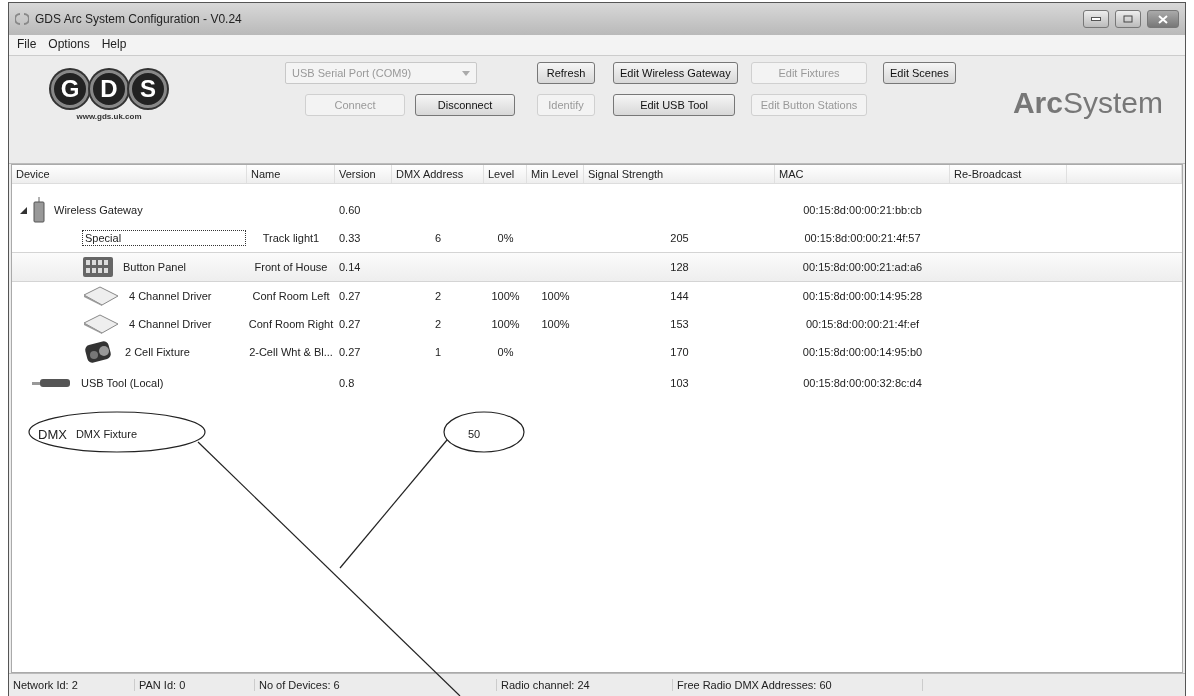 The width and height of the screenshot is (1194, 696). Describe the element at coordinates (585, 685) in the screenshot. I see `status-field: Radio channel: 24` at that location.